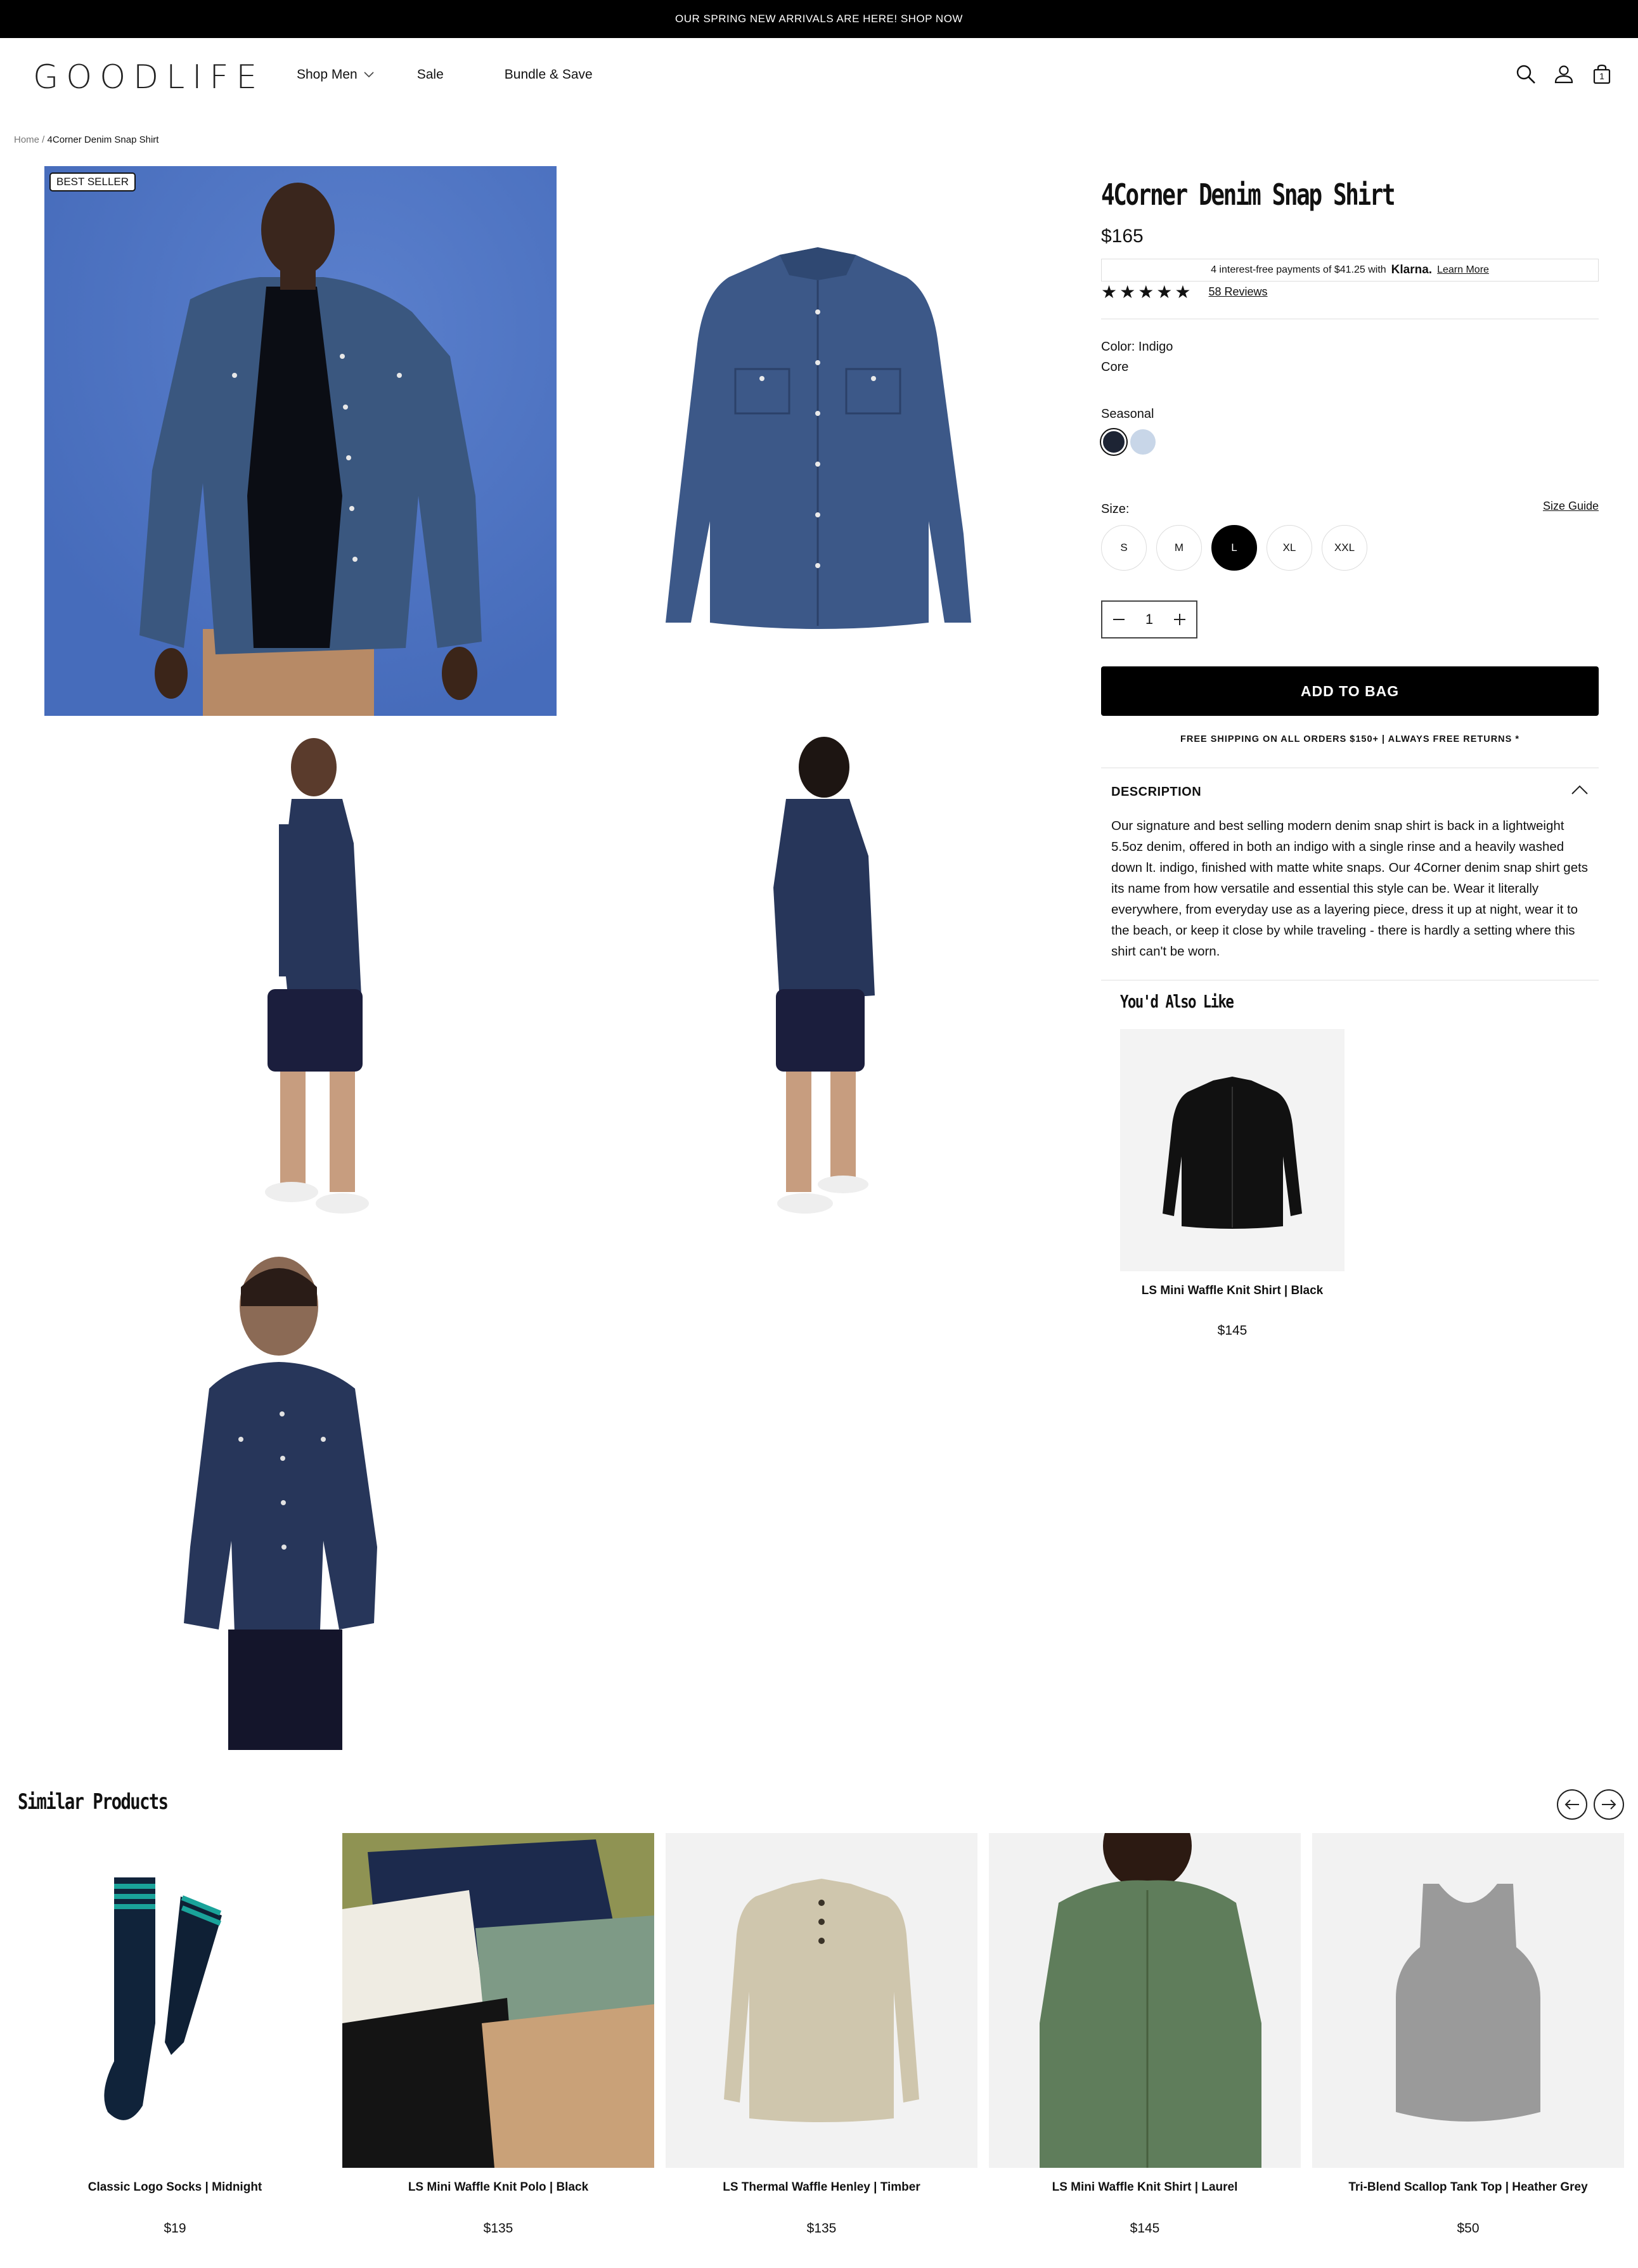 The image size is (1638, 2268). Describe the element at coordinates (317, 976) in the screenshot. I see `model-side-left-photo` at that location.